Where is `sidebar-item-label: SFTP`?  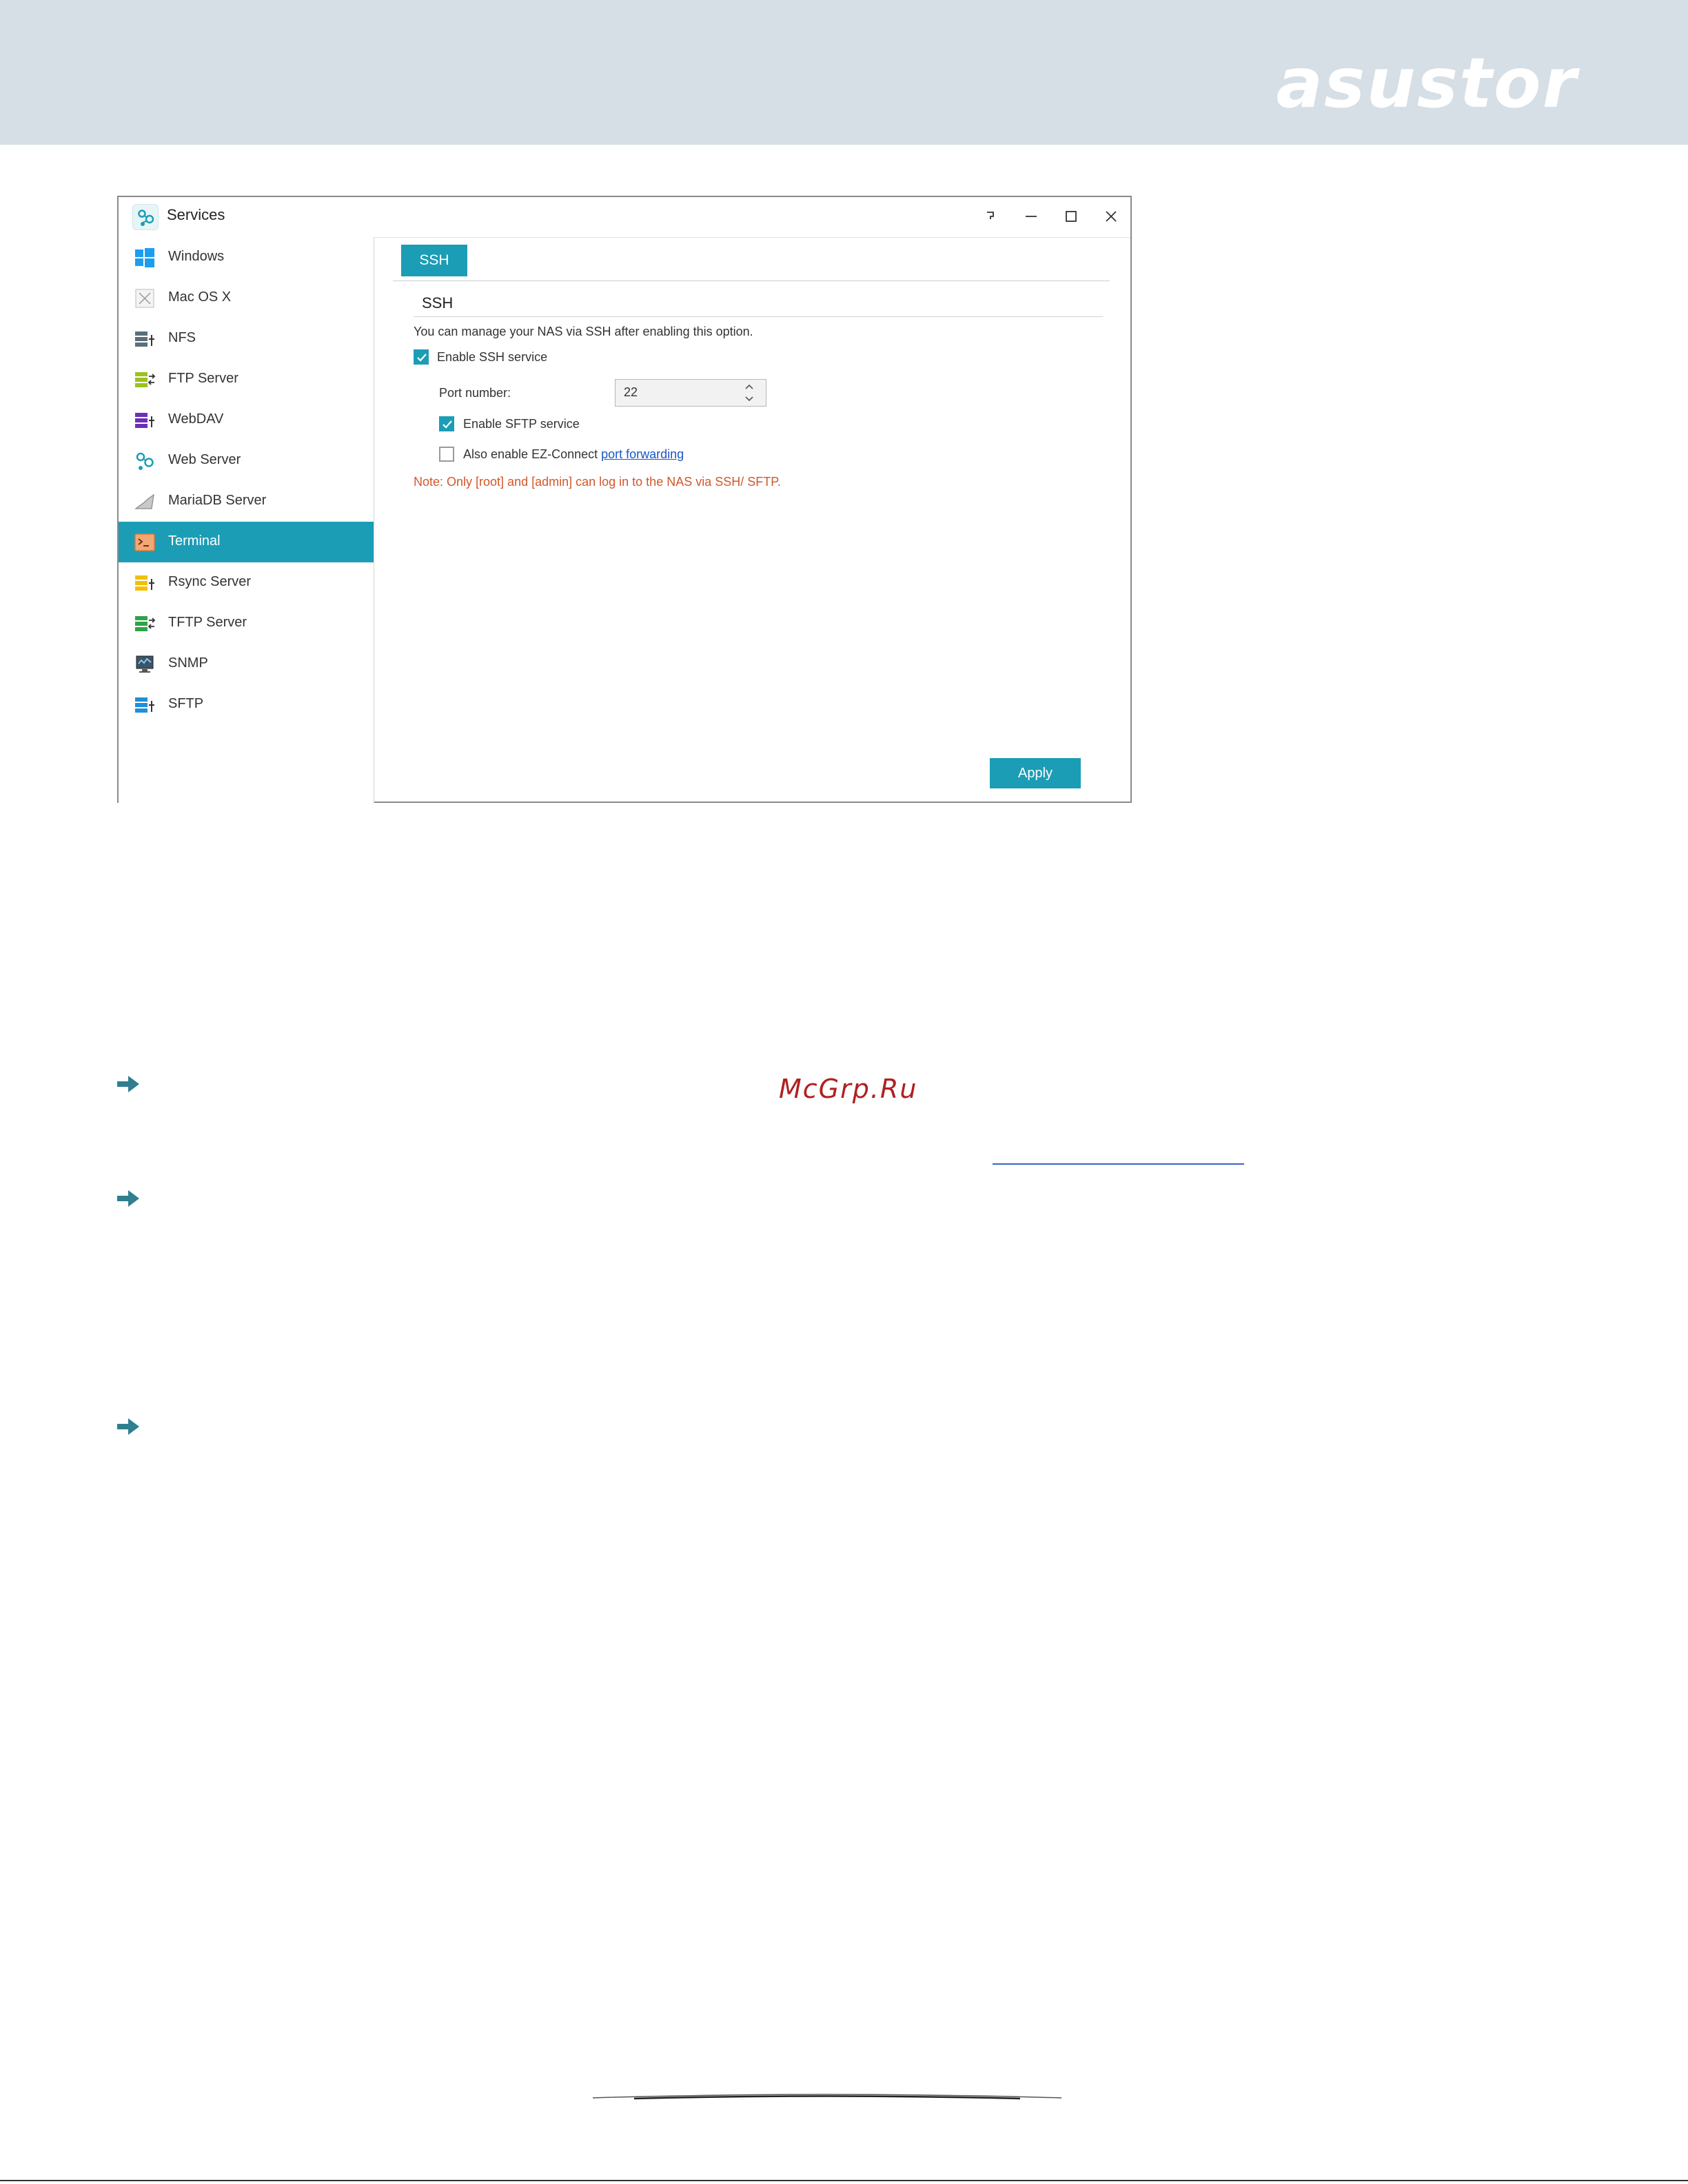 sidebar-item-label: SFTP is located at coordinates (186, 703).